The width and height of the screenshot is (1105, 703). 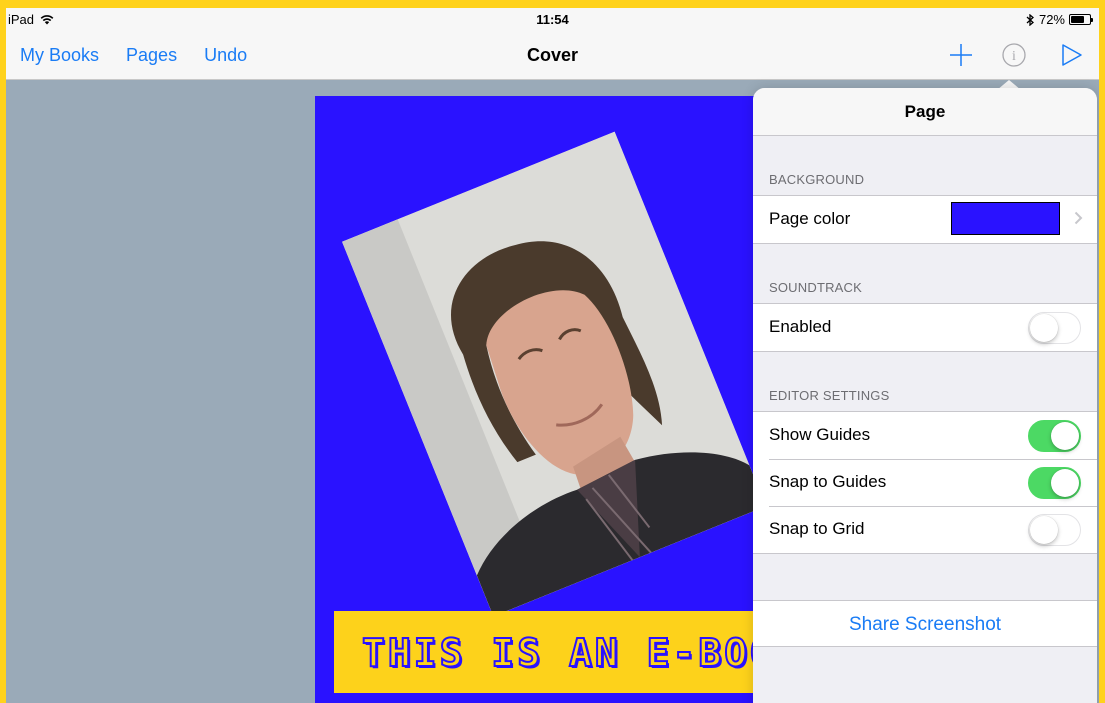 What do you see at coordinates (567, 653) in the screenshot?
I see `banner-text: THIS IS AN E-BOOK` at bounding box center [567, 653].